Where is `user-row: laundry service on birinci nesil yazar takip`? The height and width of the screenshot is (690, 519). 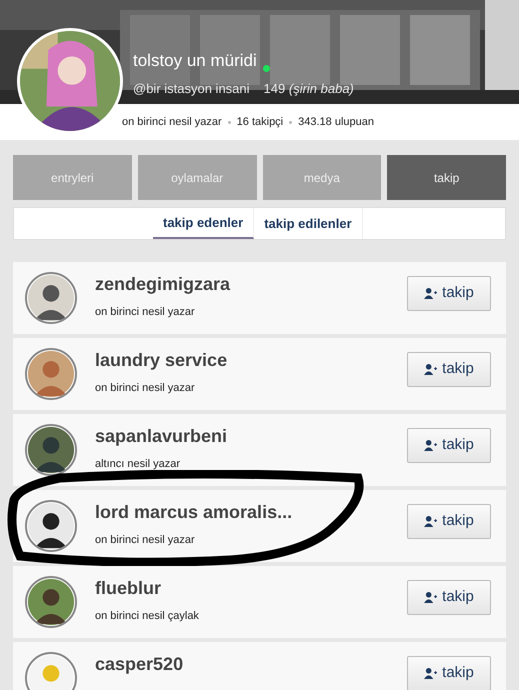 user-row: laundry service on birinci nesil yazar takip is located at coordinates (259, 374).